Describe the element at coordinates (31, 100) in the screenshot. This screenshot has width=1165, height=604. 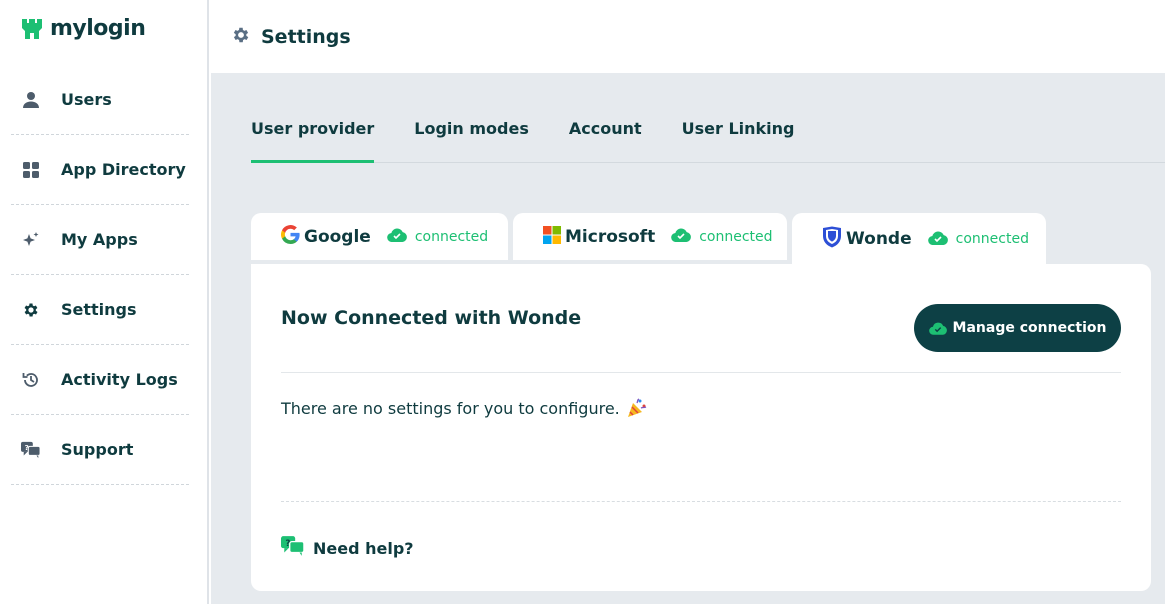
I see `user-icon` at that location.